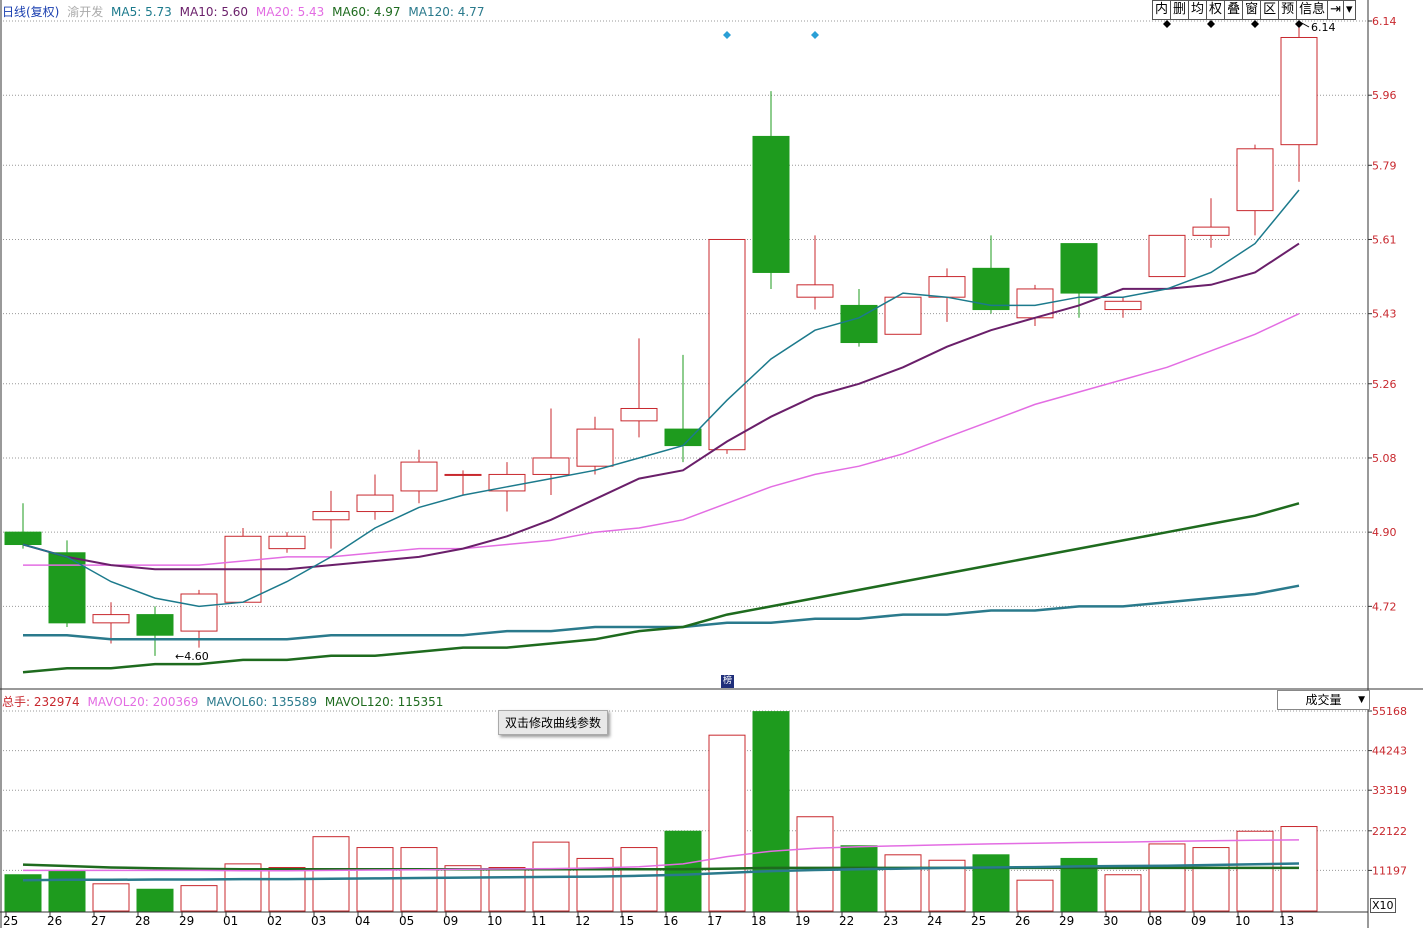 This screenshot has height=928, width=1423. What do you see at coordinates (1389, 831) in the screenshot?
I see `volume-tick-label: 22122` at bounding box center [1389, 831].